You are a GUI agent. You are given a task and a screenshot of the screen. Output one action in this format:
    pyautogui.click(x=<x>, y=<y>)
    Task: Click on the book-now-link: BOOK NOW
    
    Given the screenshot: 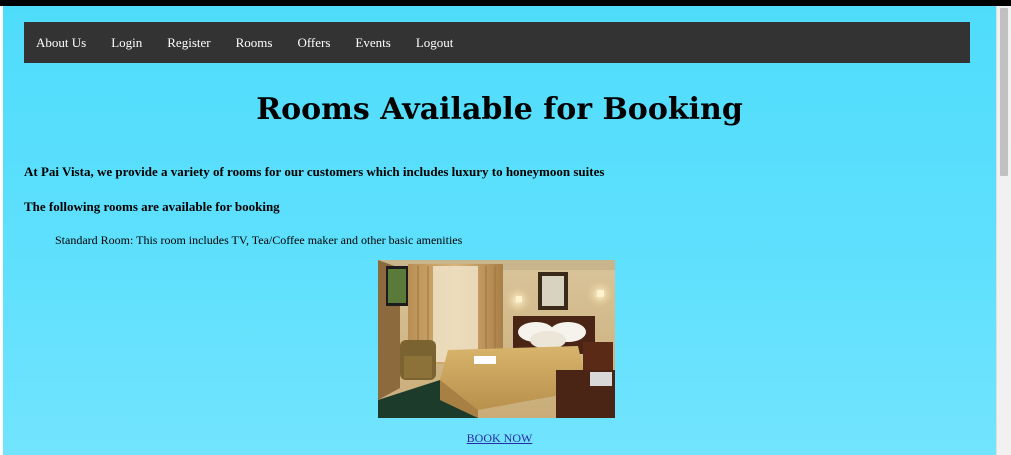 What is the action you would take?
    pyautogui.click(x=500, y=438)
    